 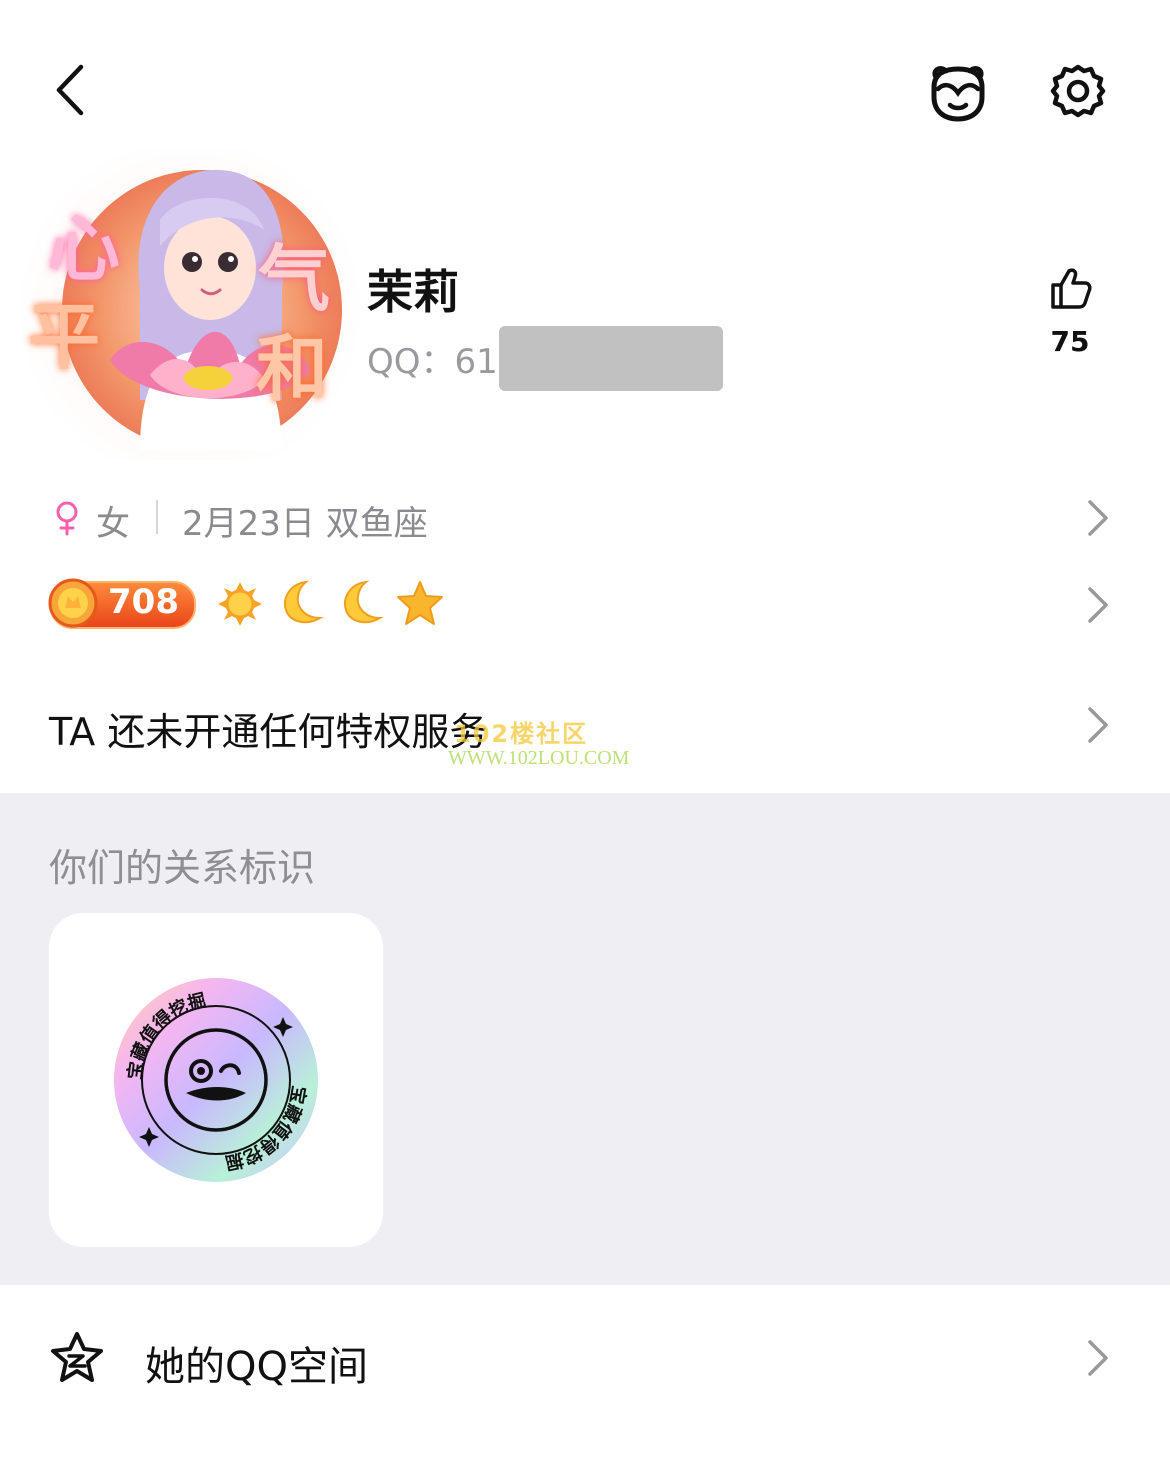 I want to click on avatar-mask-button, so click(x=957, y=92).